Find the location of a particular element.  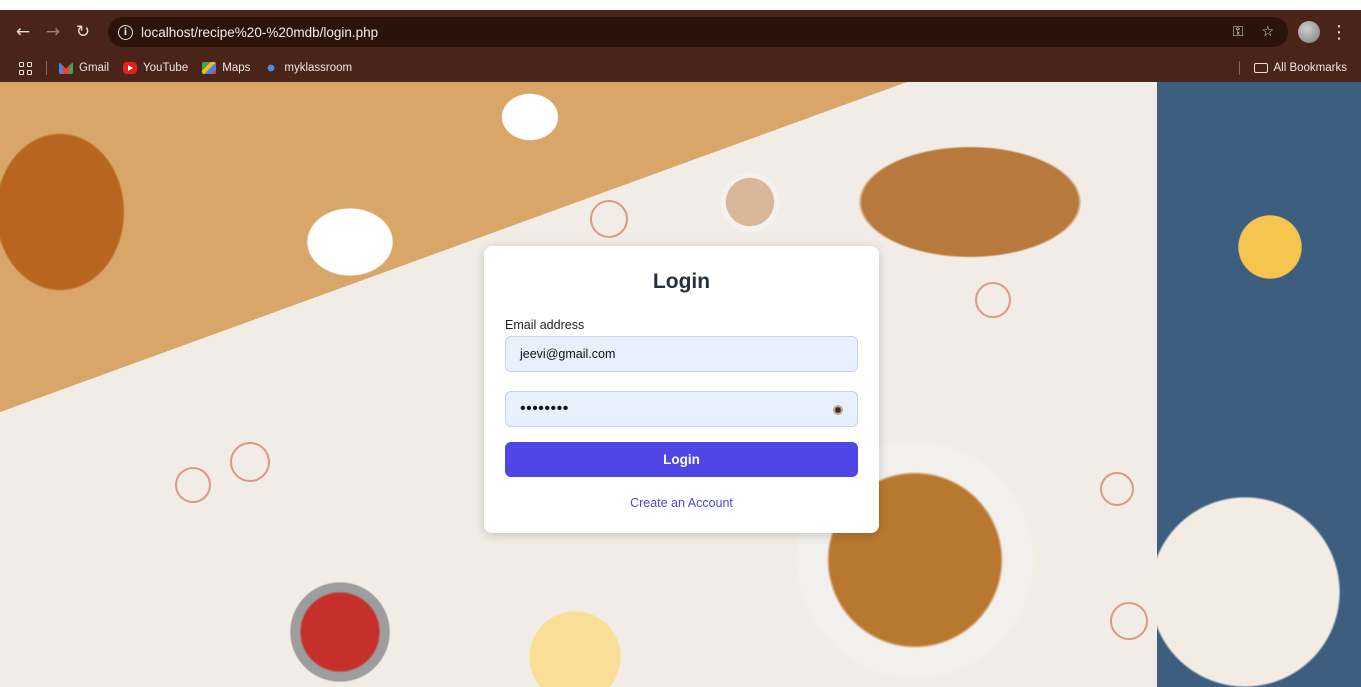

all-bookmarks-label: All Bookmarks is located at coordinates (1310, 68).